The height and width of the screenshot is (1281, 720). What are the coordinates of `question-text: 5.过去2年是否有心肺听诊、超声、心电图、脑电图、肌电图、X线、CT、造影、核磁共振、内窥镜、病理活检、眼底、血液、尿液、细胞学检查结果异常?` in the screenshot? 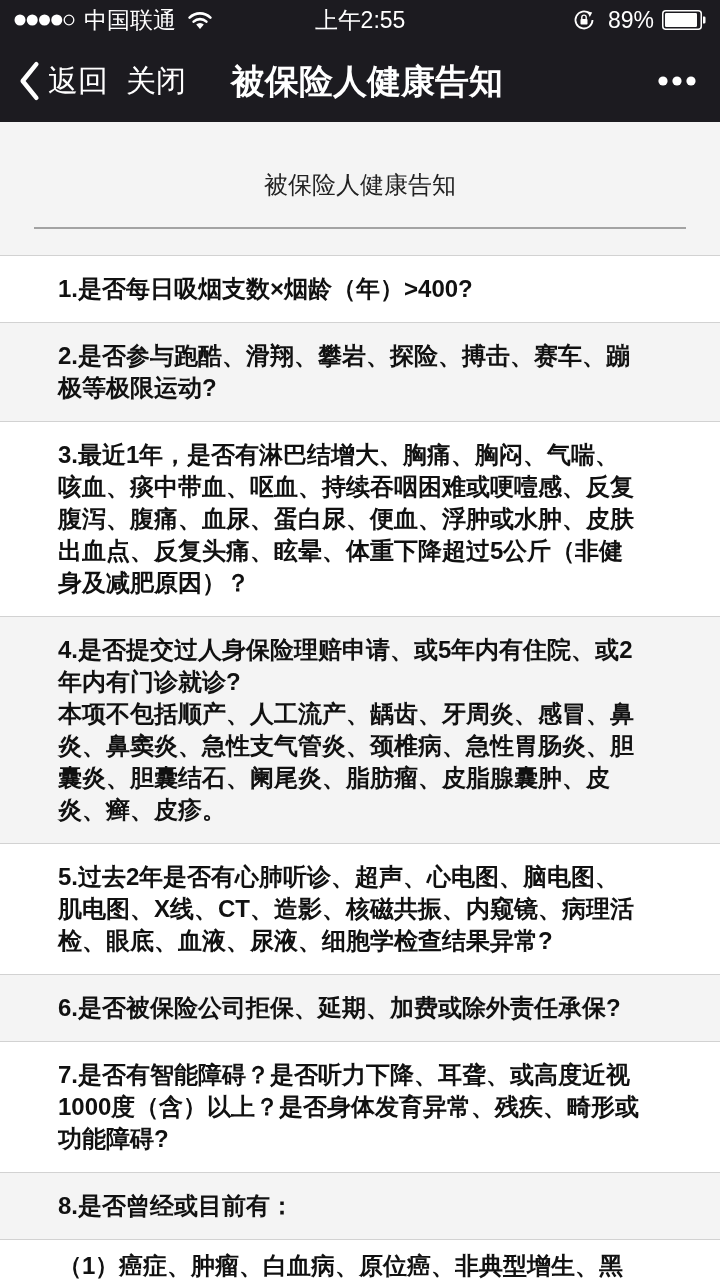 It's located at (346, 909).